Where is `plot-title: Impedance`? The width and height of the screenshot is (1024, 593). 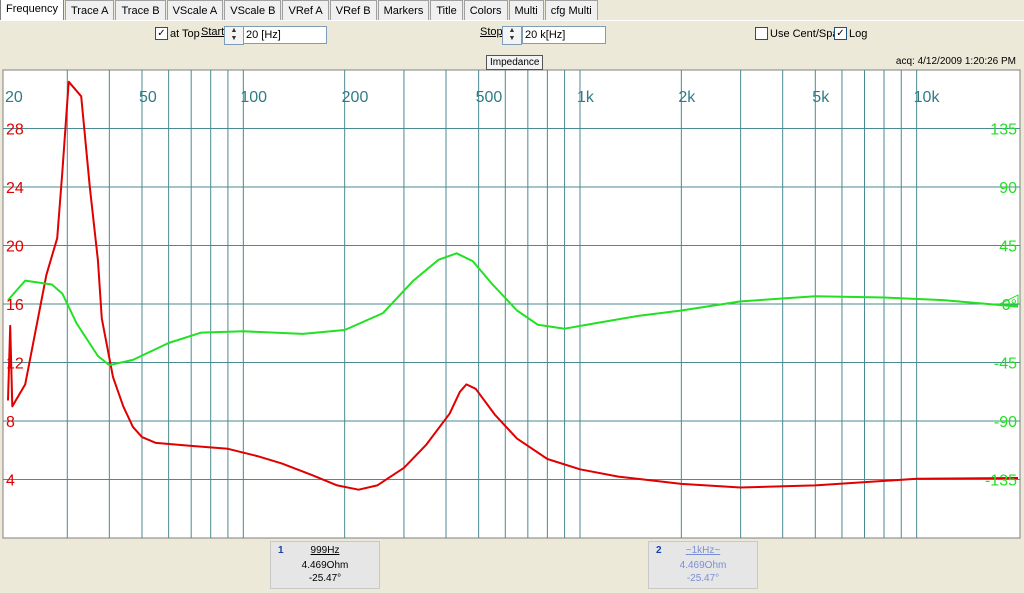 plot-title: Impedance is located at coordinates (515, 62).